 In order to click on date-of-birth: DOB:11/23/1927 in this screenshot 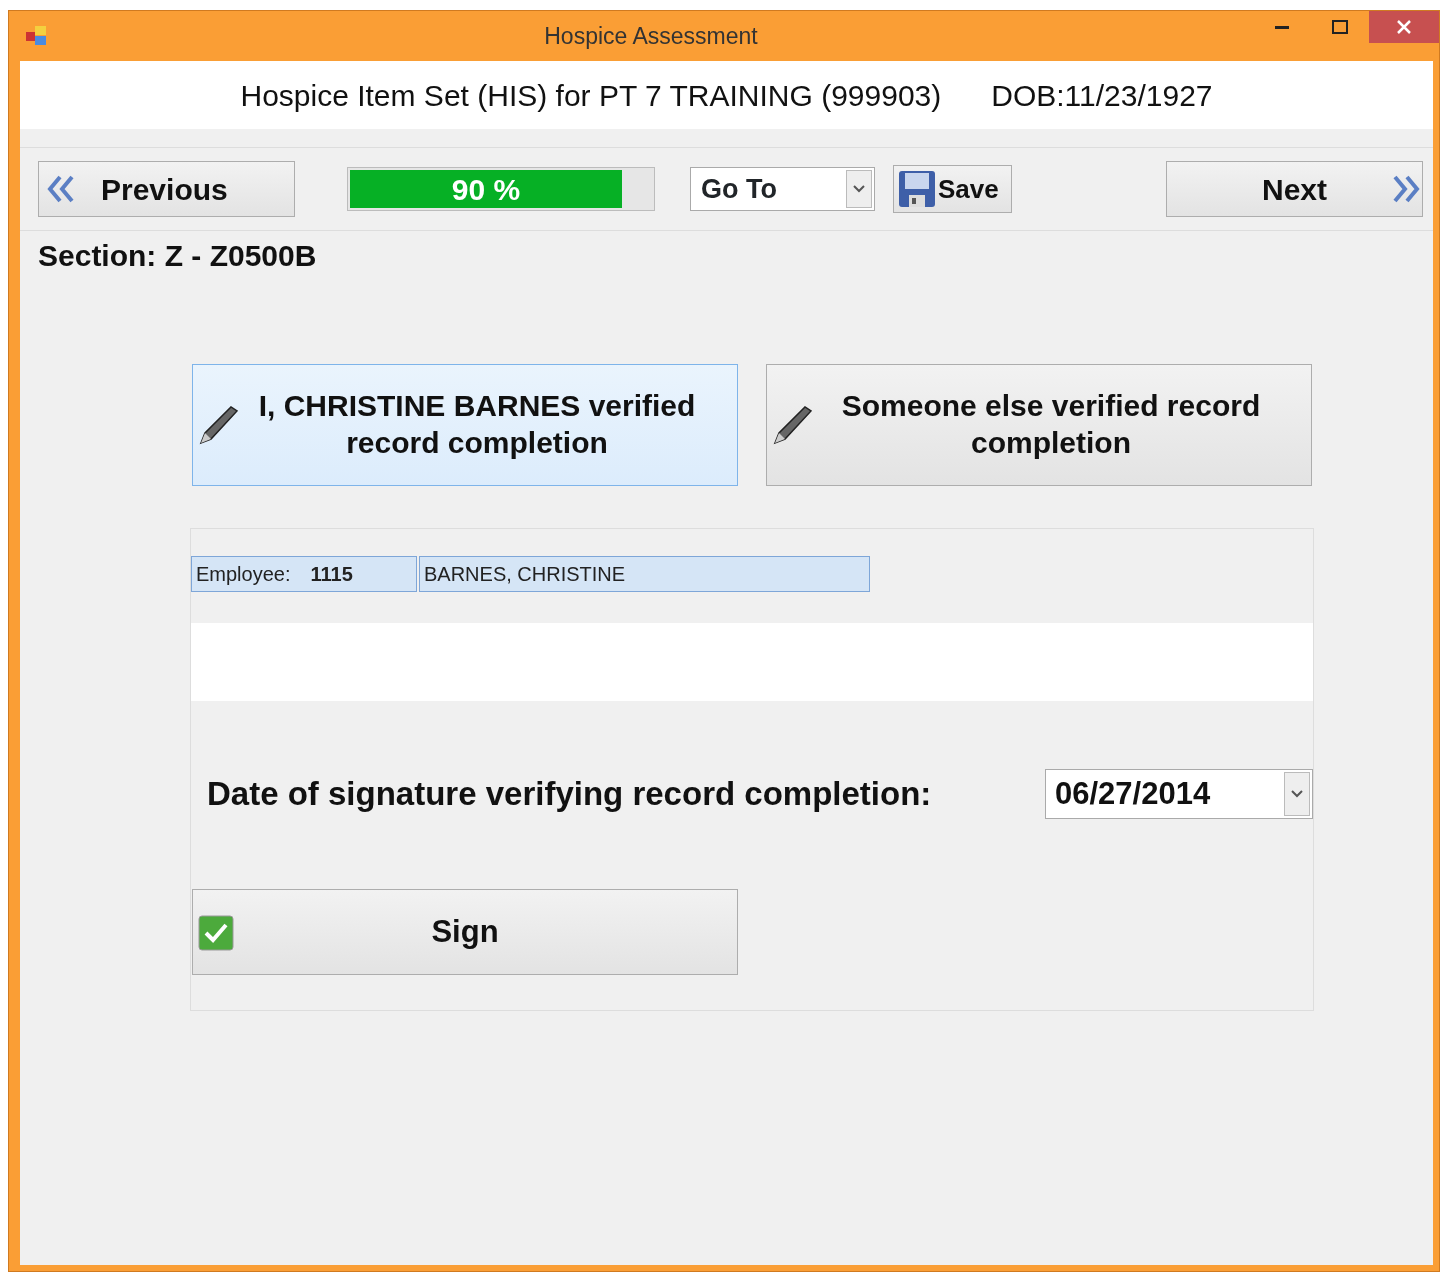, I will do `click(1102, 95)`.